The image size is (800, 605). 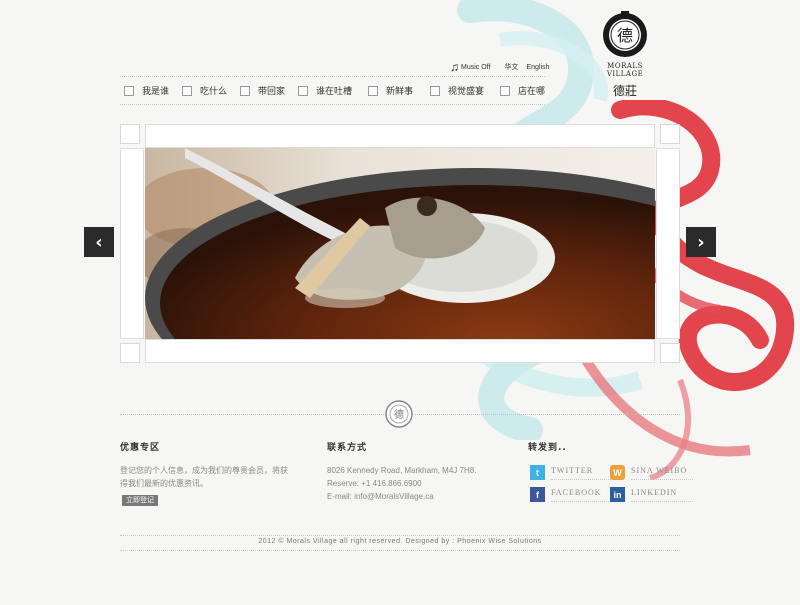 I want to click on nav-item-label: 视觉盛宴, so click(x=466, y=92).